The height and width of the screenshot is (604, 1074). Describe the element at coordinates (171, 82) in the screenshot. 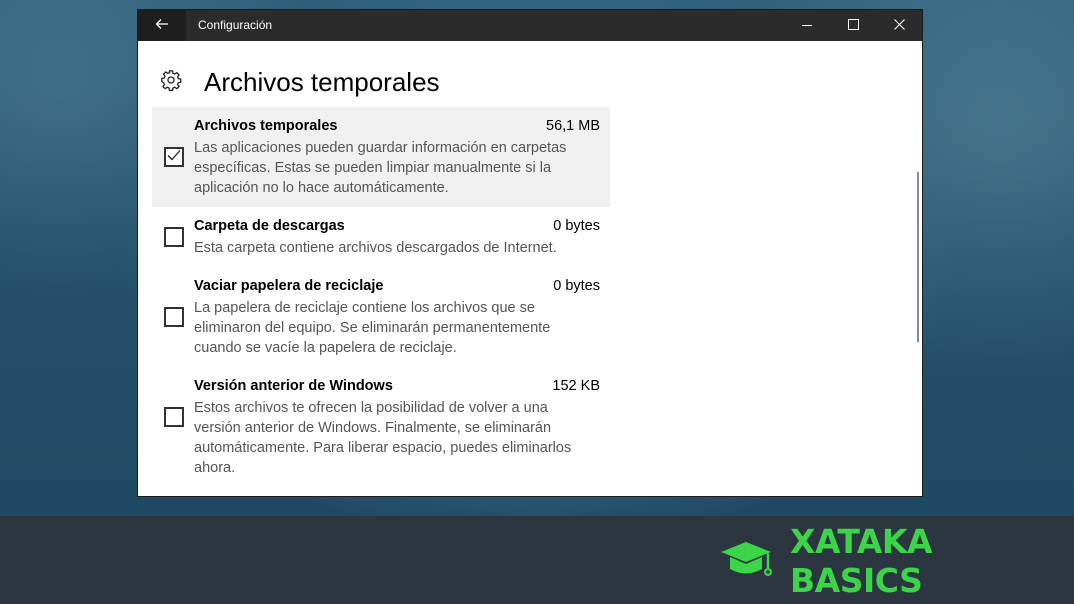

I see `gear-icon` at that location.